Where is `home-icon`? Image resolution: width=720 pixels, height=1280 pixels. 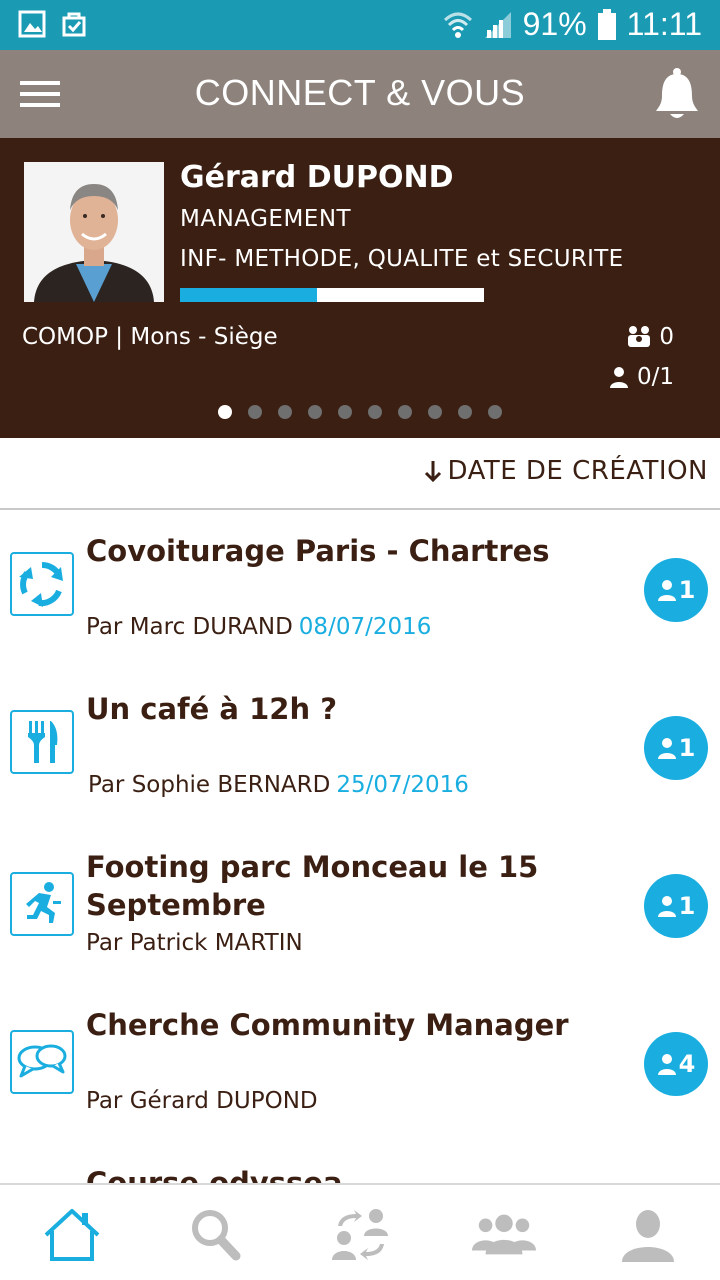
home-icon is located at coordinates (72, 1235).